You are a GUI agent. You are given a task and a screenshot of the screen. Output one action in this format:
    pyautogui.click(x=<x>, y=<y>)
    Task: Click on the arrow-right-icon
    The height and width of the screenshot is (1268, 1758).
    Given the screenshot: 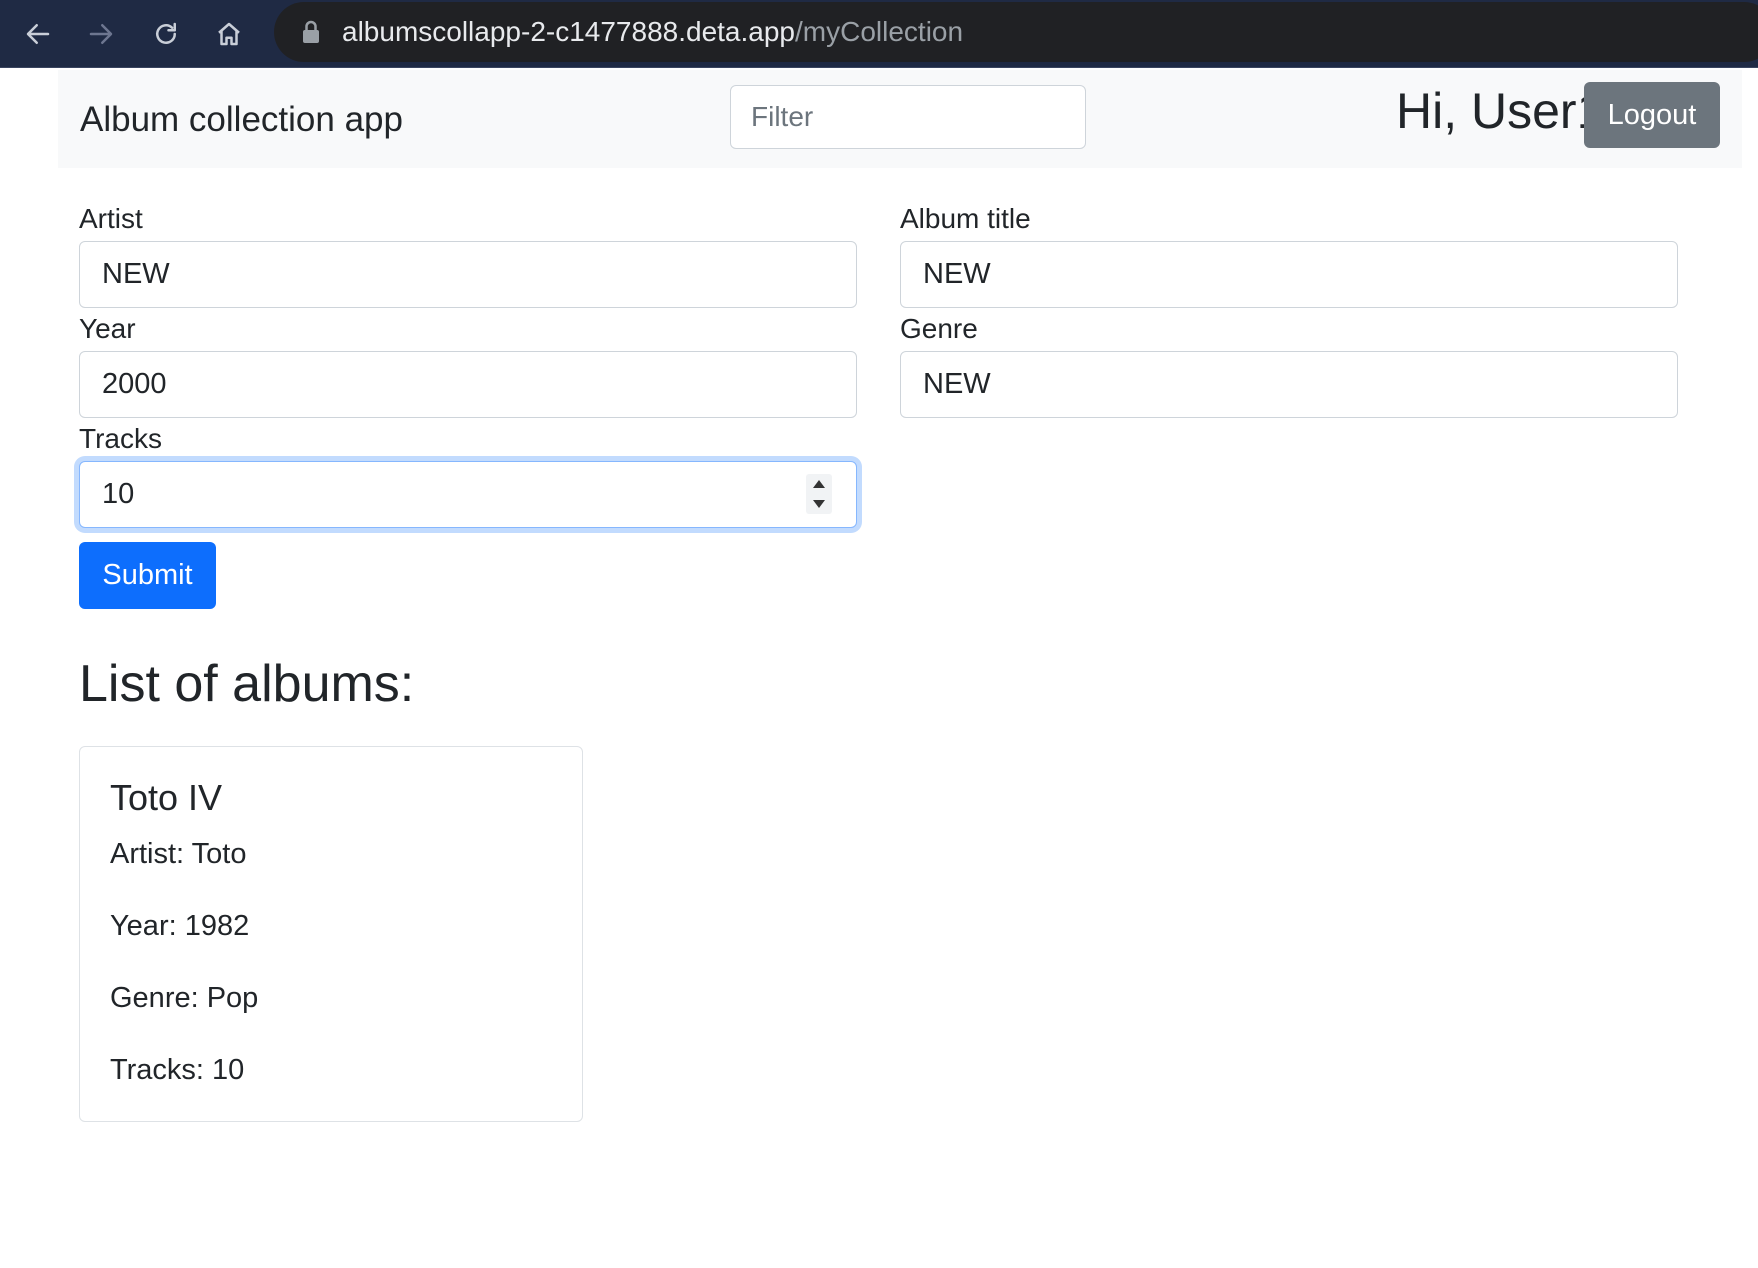 What is the action you would take?
    pyautogui.click(x=101, y=34)
    